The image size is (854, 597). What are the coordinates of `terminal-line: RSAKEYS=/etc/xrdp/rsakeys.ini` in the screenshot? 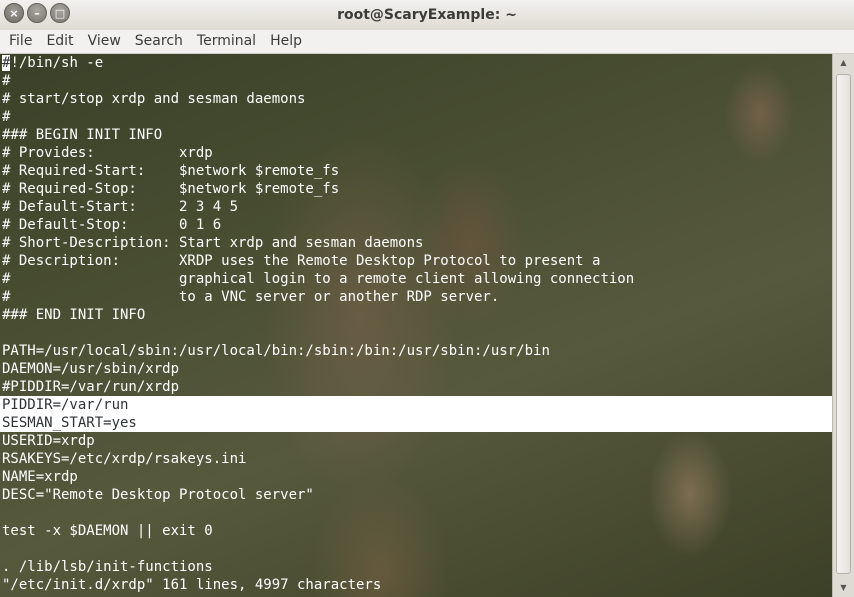 It's located at (124, 459).